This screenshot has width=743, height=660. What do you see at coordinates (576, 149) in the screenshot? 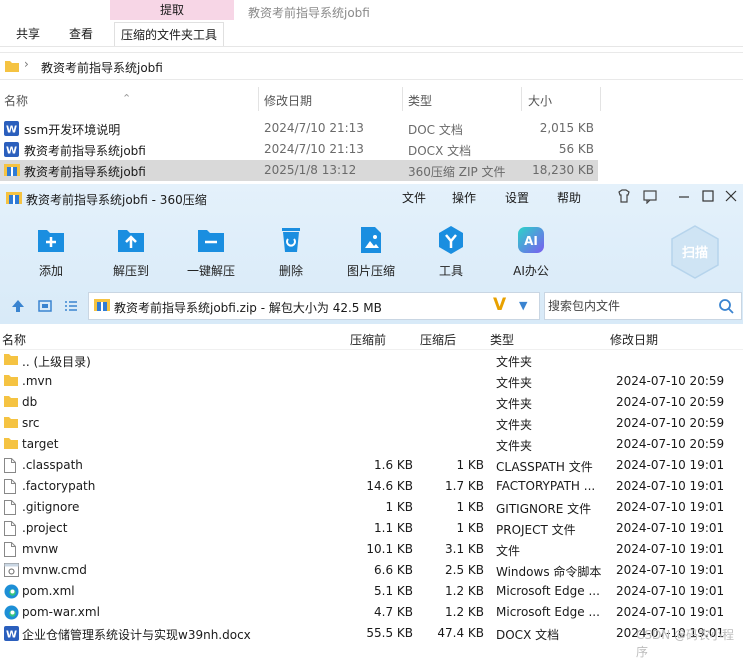
I see `file-size: 56 KB` at bounding box center [576, 149].